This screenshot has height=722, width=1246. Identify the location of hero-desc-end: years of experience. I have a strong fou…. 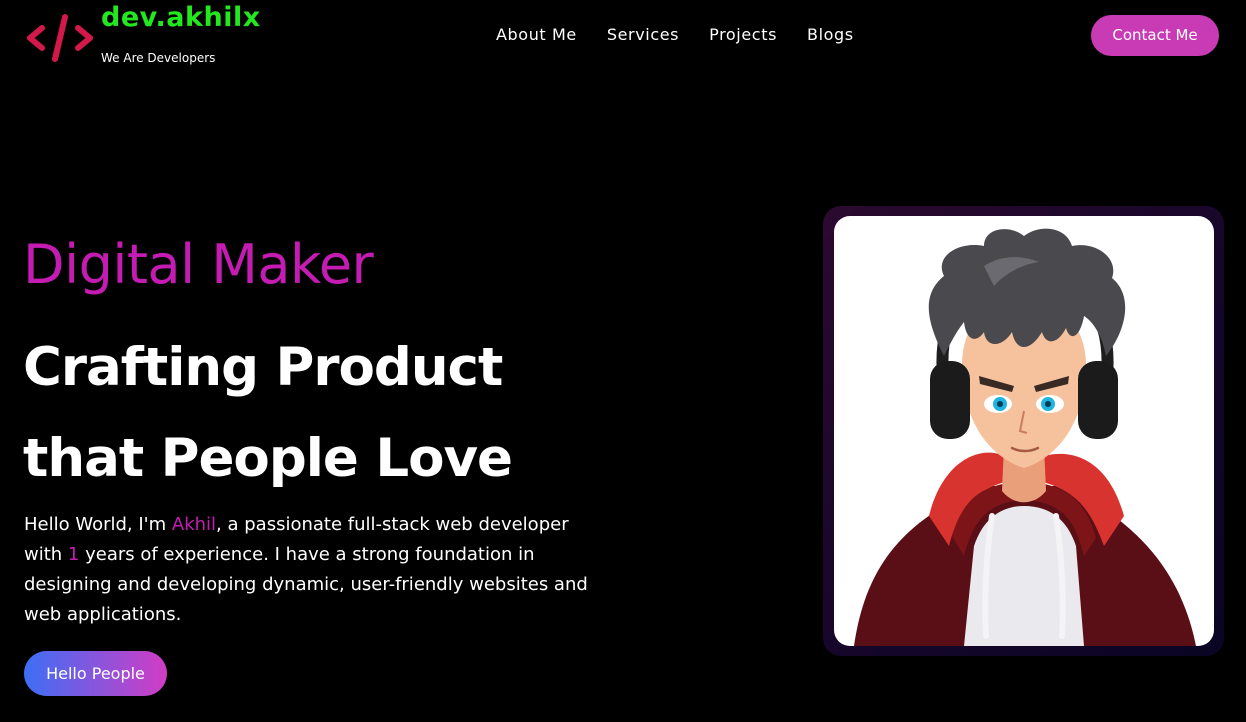
(306, 584).